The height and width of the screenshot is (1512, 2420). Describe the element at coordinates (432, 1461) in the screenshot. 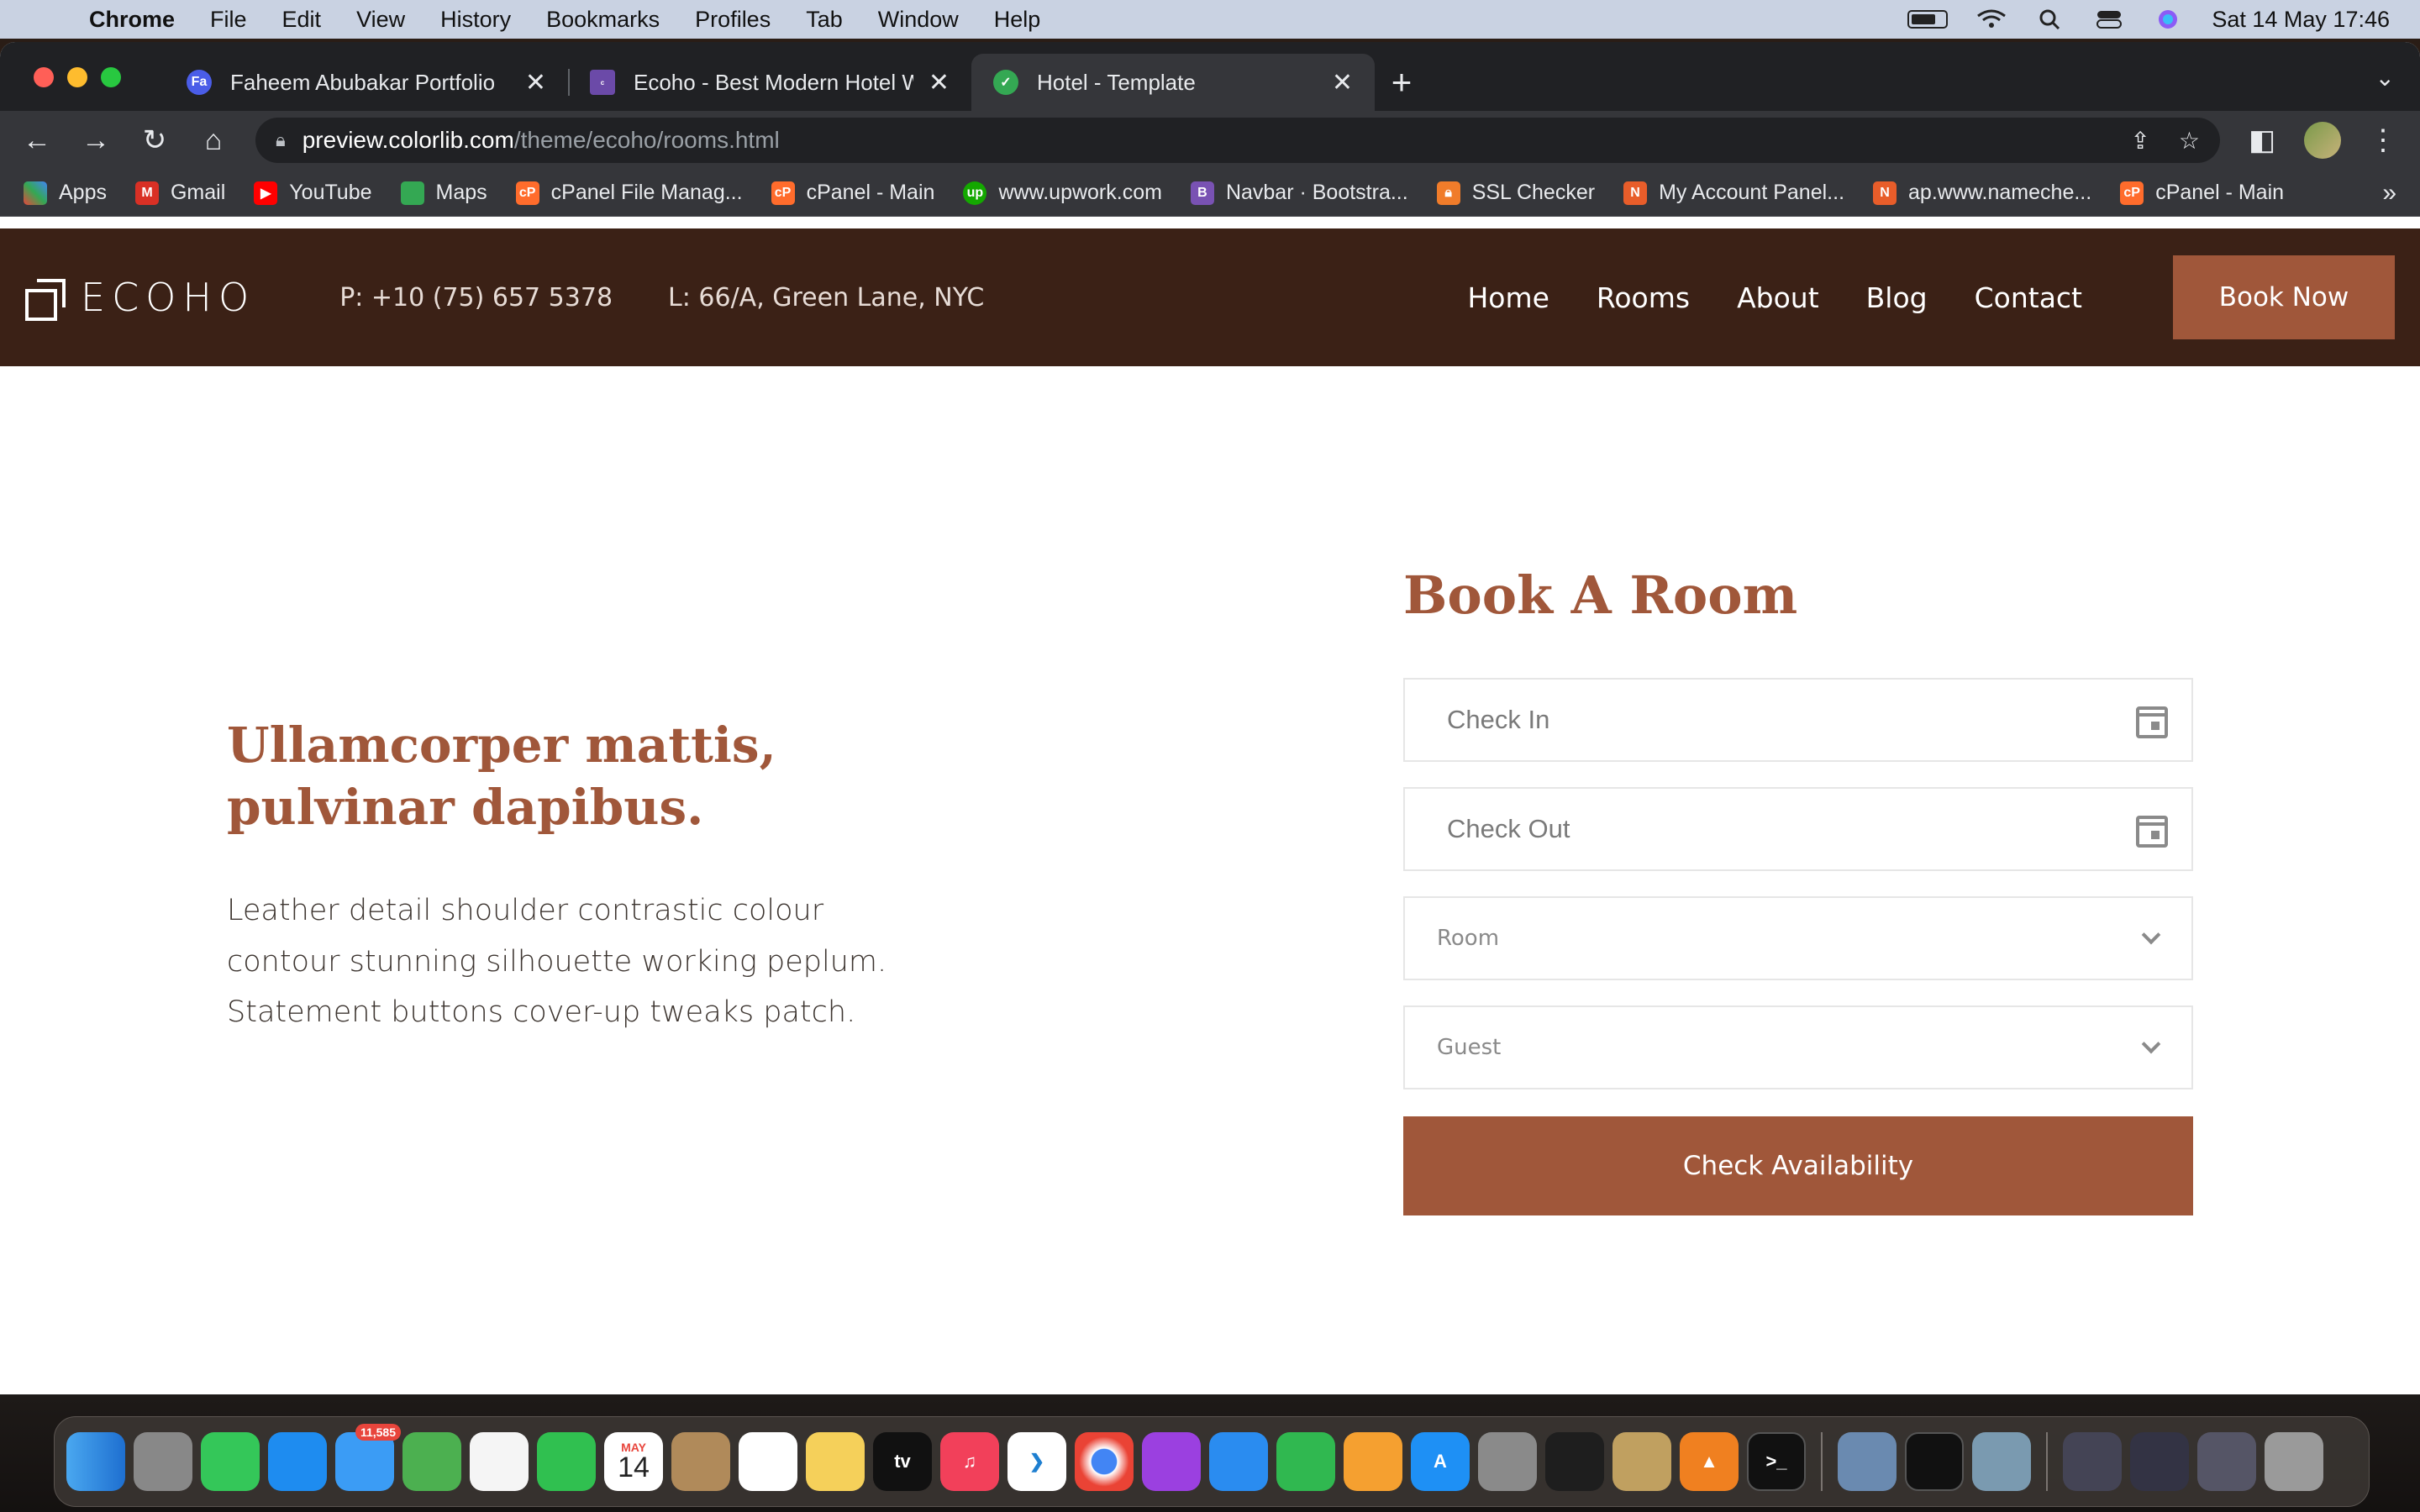

I see `maps-icon` at that location.